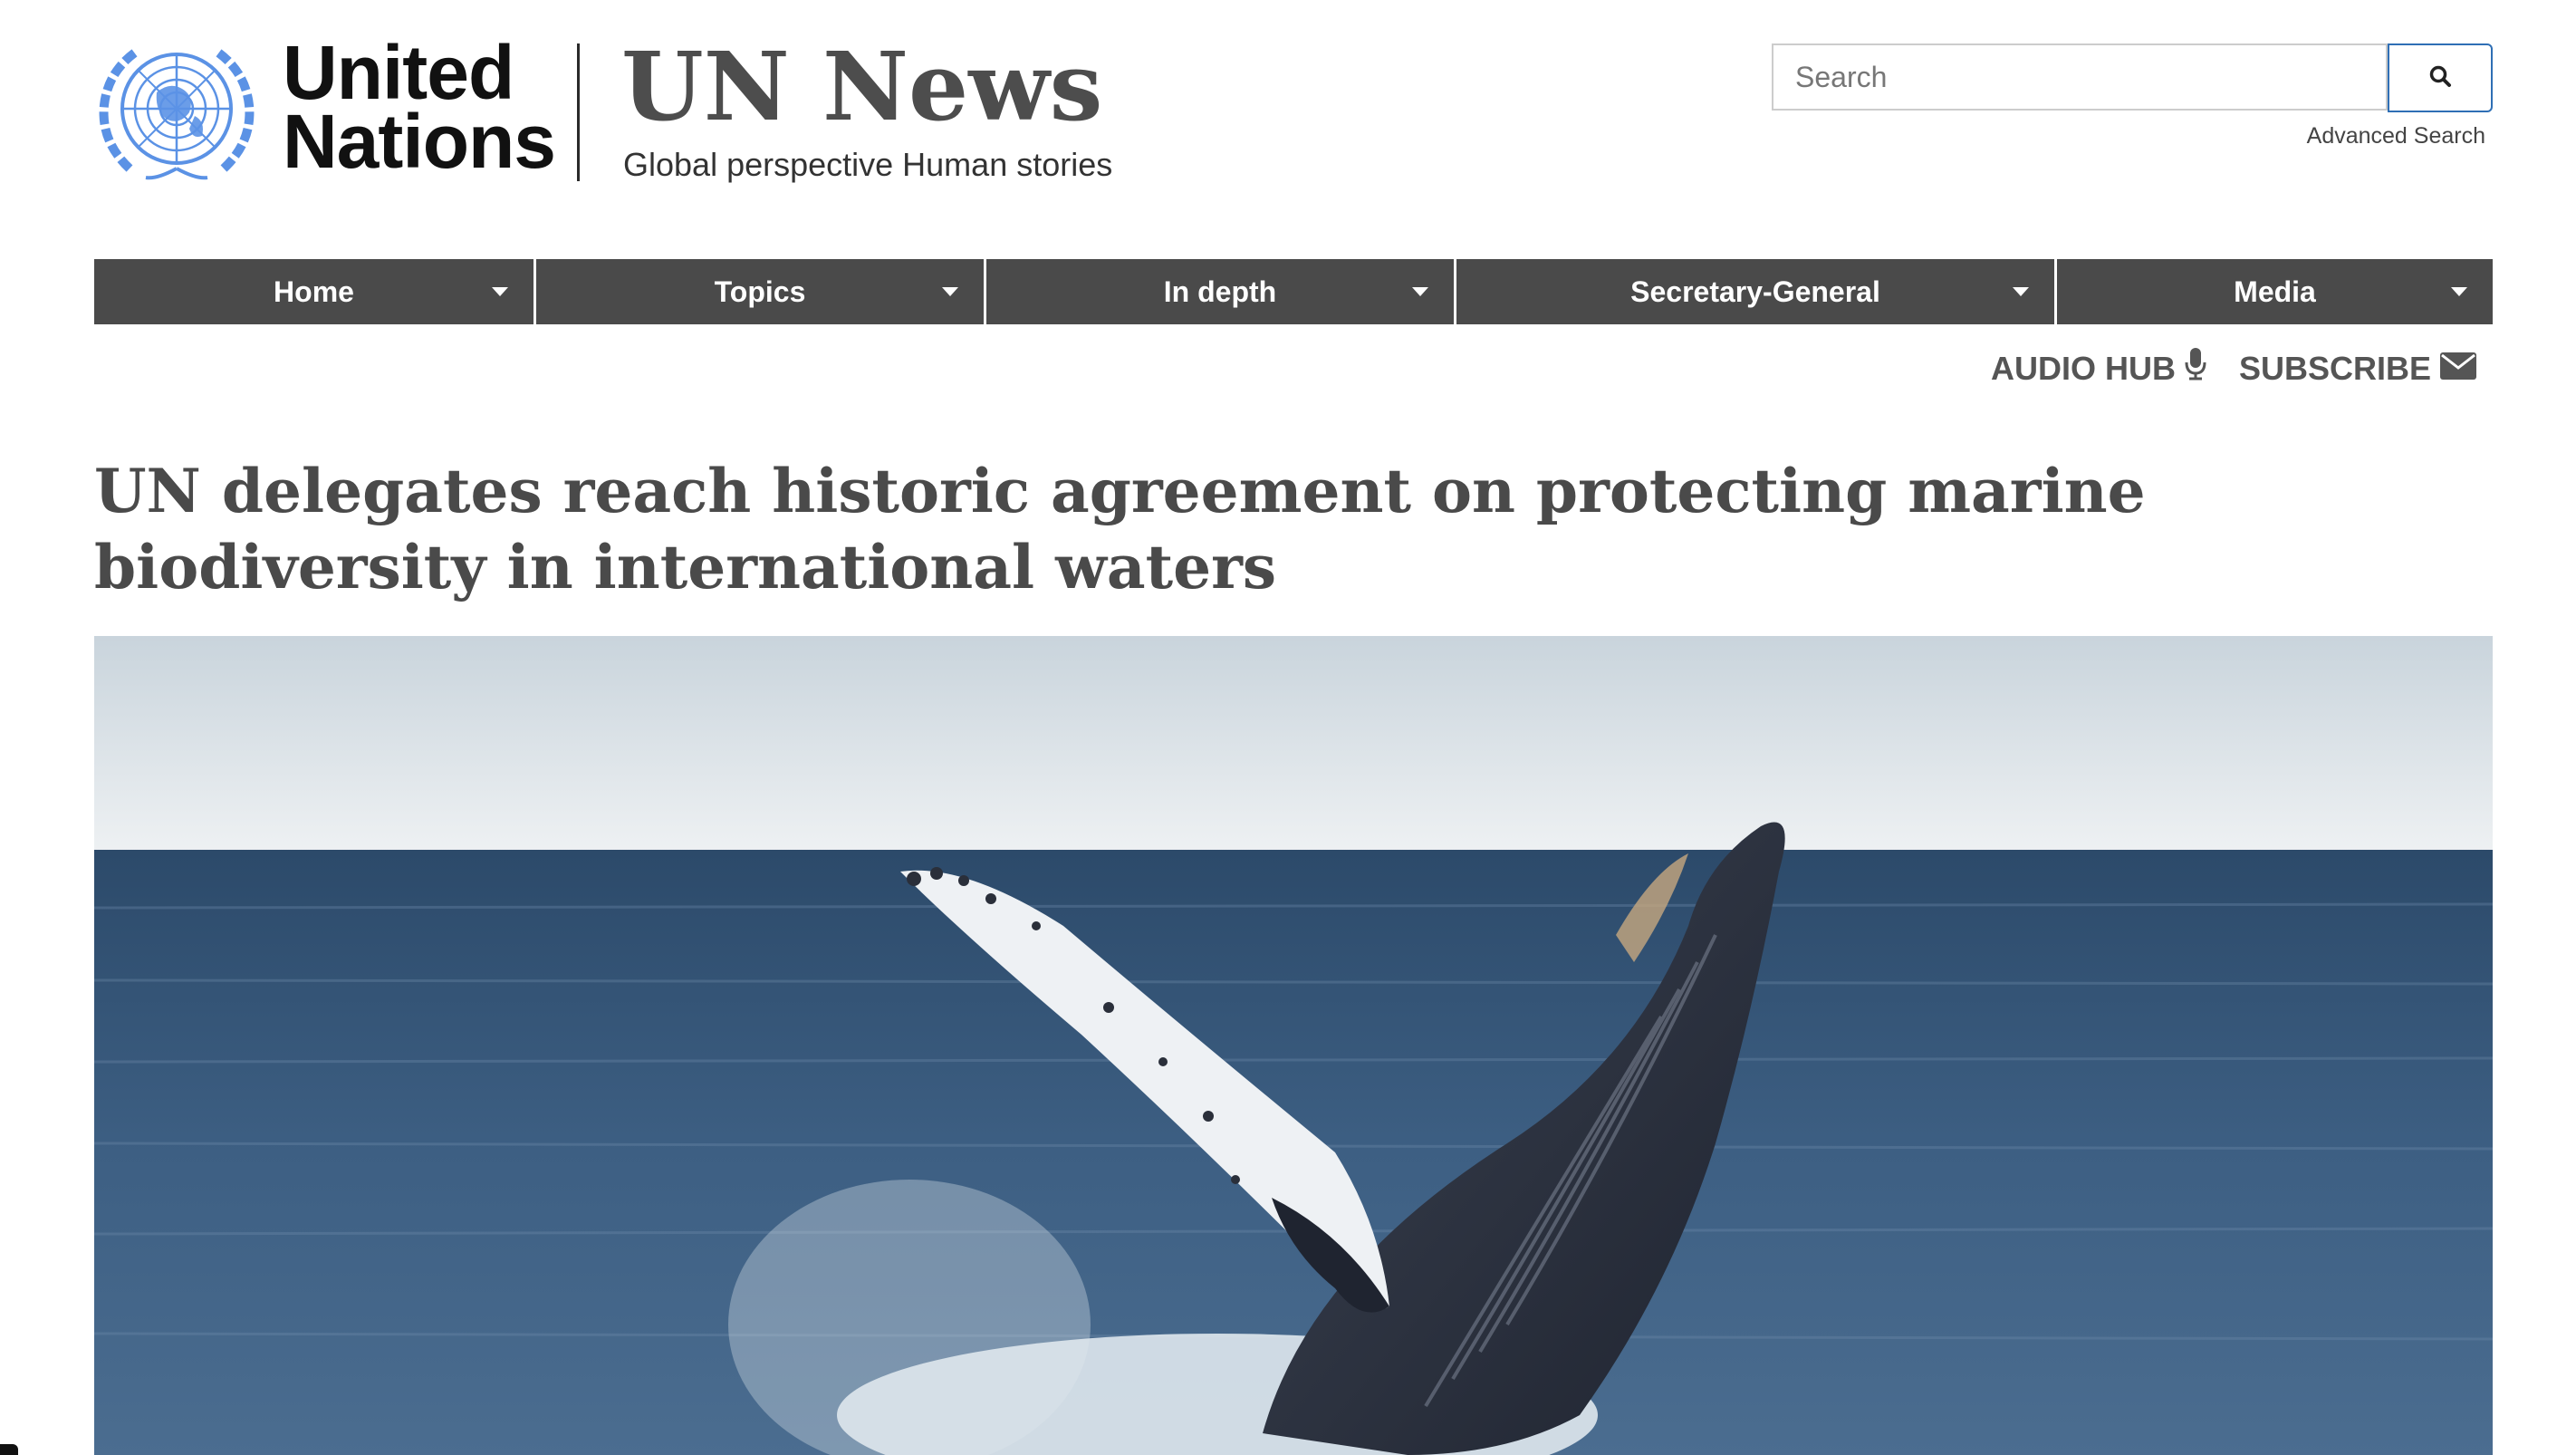 Image resolution: width=2576 pixels, height=1455 pixels. I want to click on org-name-line1: United, so click(398, 72).